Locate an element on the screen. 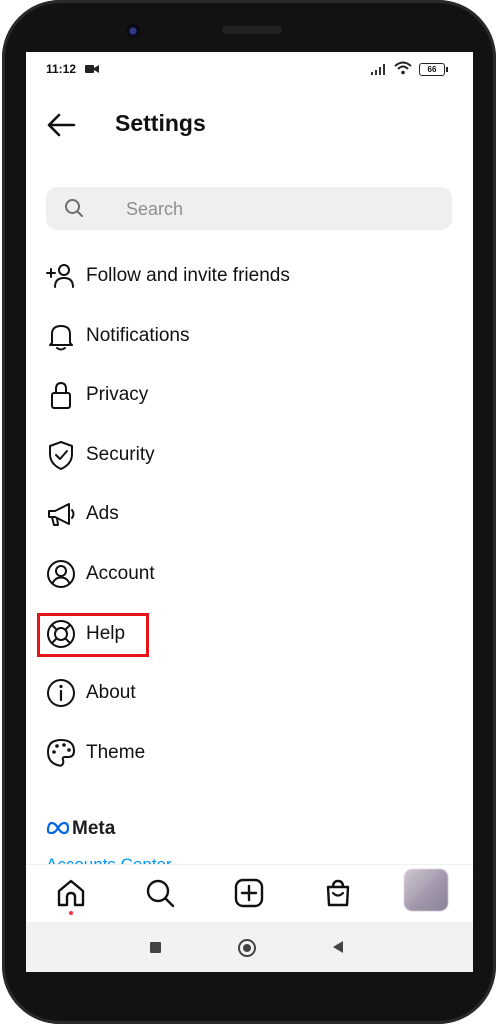 This screenshot has height=1024, width=498. shopping-bag-icon is located at coordinates (338, 893).